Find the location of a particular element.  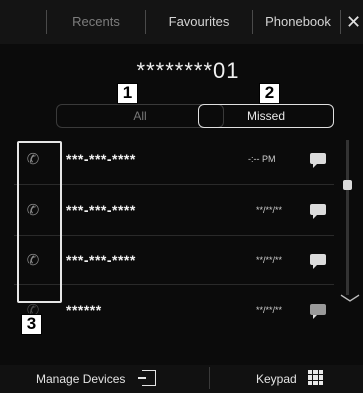

call-time: -:-- PM is located at coordinates (262, 159).